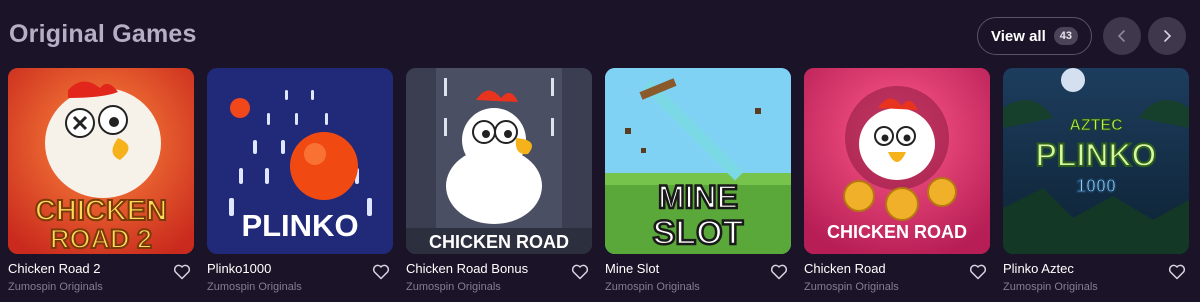 The width and height of the screenshot is (1200, 302). Describe the element at coordinates (698, 233) in the screenshot. I see `art-title-line2: SLOT` at that location.